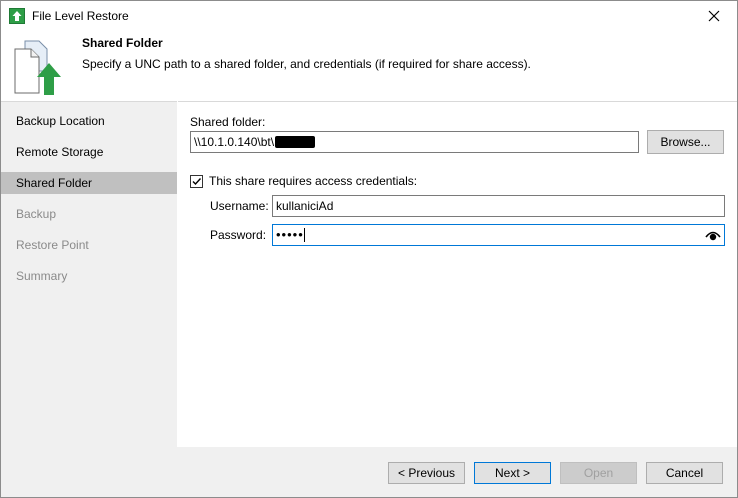 Image resolution: width=738 pixels, height=498 pixels. What do you see at coordinates (305, 206) in the screenshot?
I see `username-value: kullaniciAd` at bounding box center [305, 206].